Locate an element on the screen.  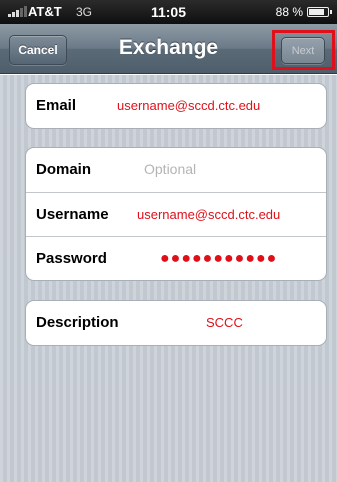
password-label: Password is located at coordinates (71, 258).